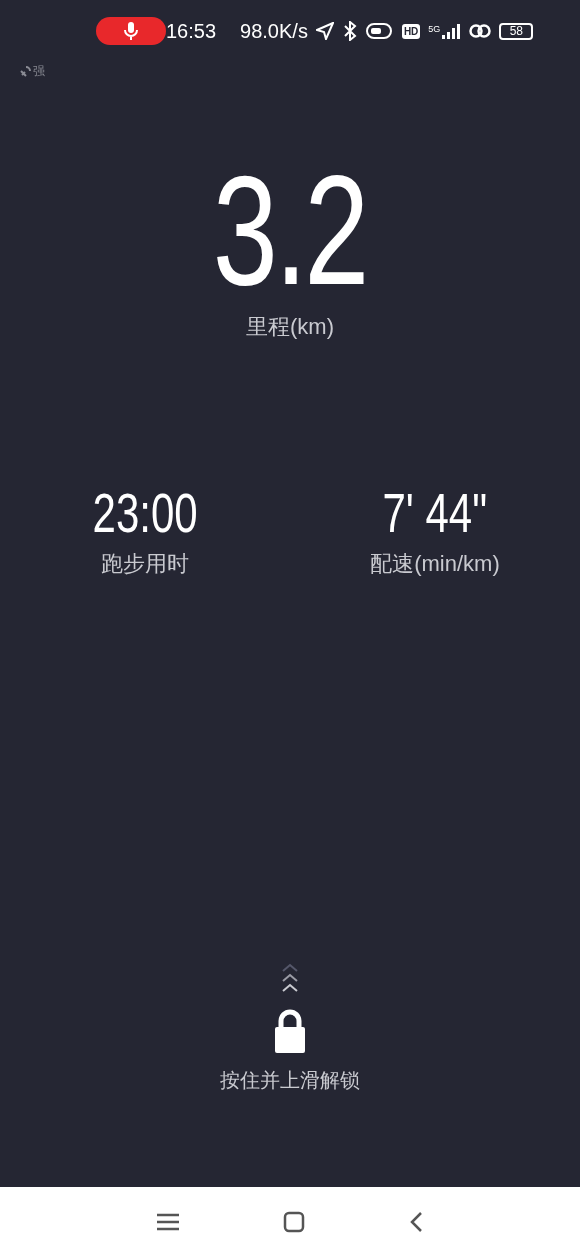 This screenshot has height=1257, width=580. I want to click on hd-badge: HD, so click(411, 31).